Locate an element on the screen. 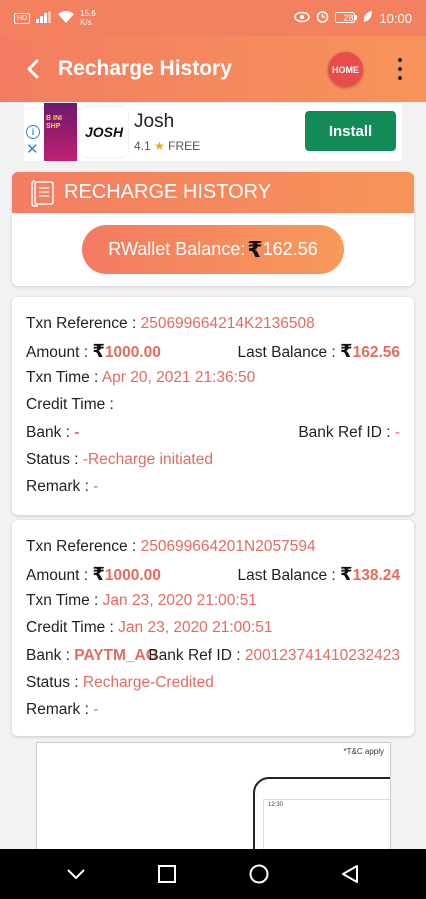  txn-time-value: Jan 23, 2020 21:00:51 is located at coordinates (179, 600).